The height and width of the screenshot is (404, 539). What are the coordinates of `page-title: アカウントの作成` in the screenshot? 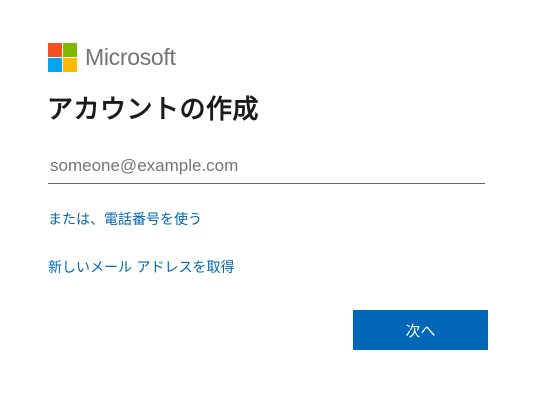 It's located at (153, 110).